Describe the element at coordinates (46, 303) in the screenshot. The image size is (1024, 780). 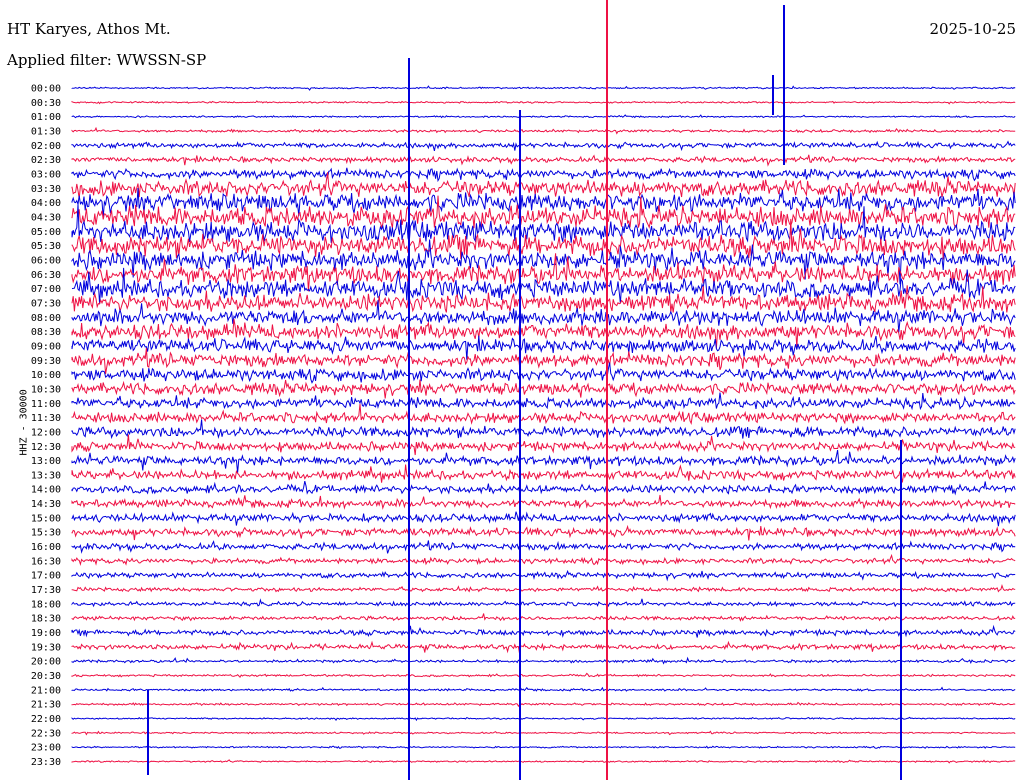
I see `row-time-label: 07:30` at that location.